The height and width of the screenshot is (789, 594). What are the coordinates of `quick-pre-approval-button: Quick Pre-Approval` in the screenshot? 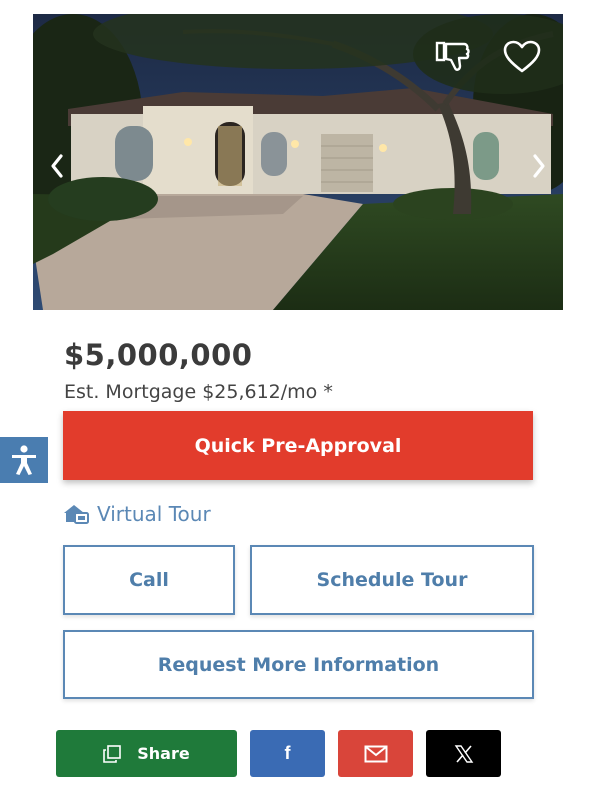 It's located at (298, 445).